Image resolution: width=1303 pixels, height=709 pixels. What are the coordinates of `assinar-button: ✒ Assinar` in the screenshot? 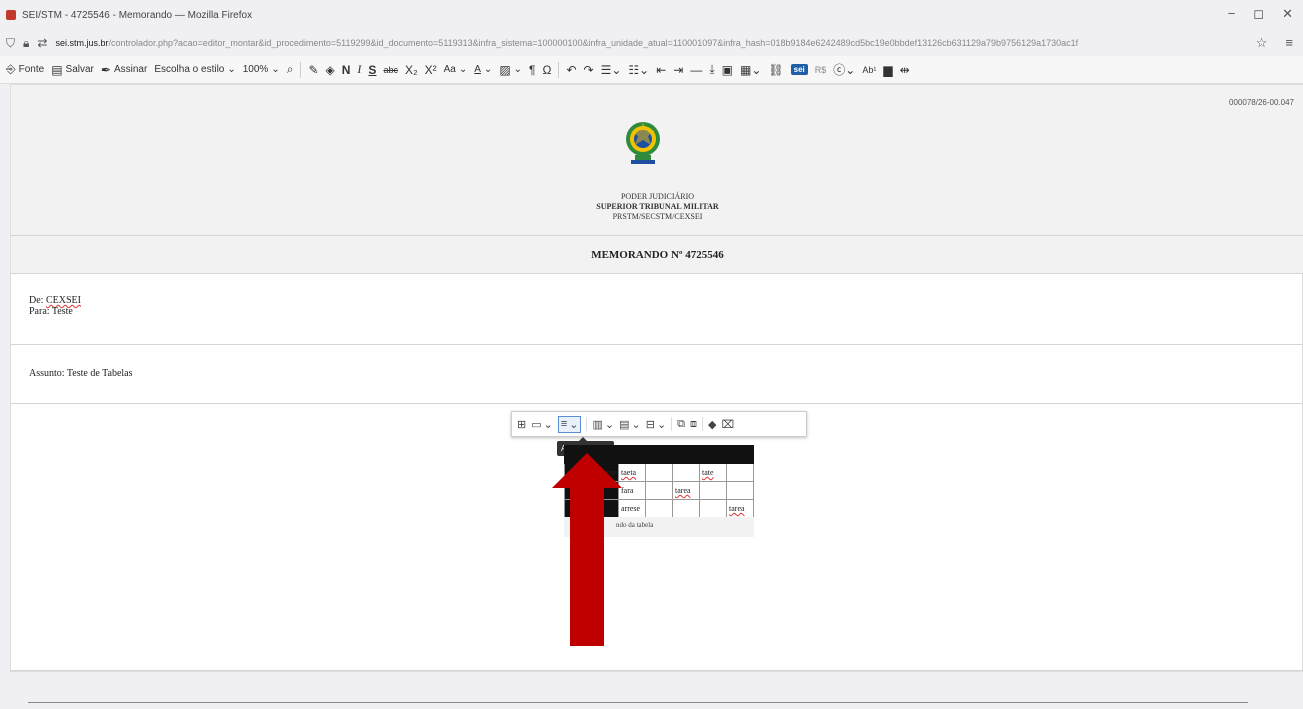 It's located at (124, 70).